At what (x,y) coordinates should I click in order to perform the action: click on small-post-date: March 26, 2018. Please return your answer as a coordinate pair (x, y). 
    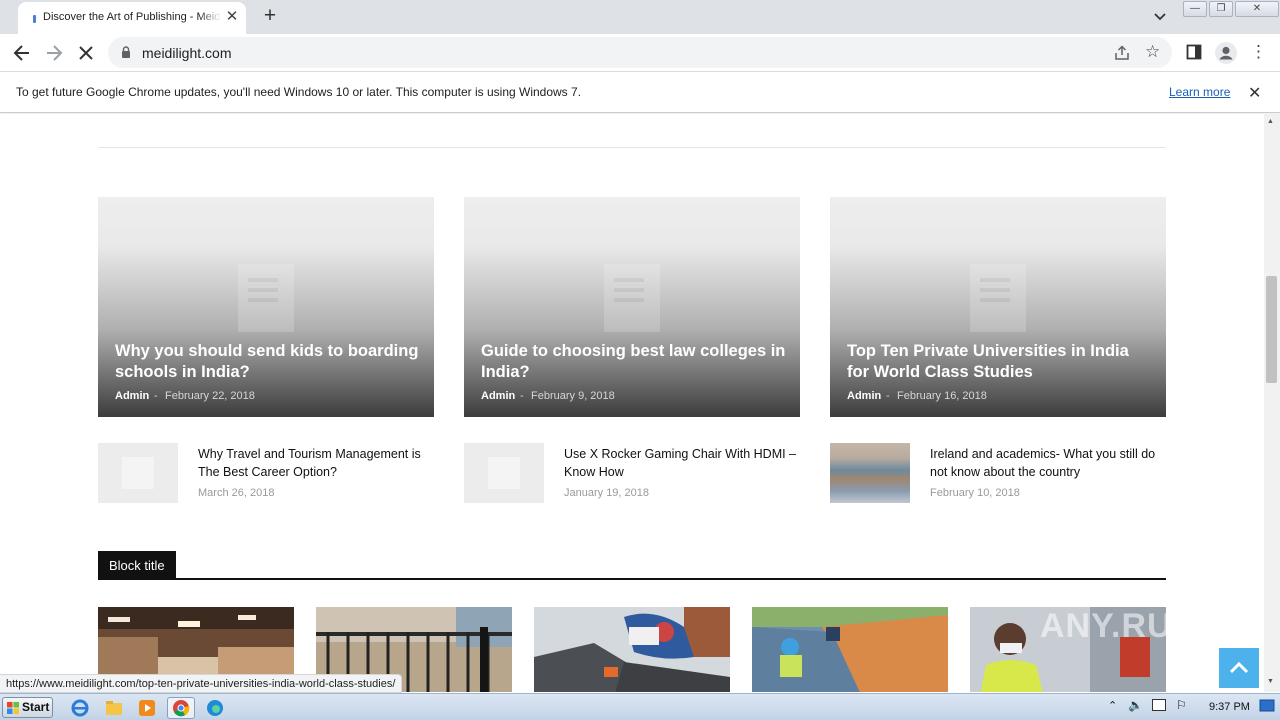
    Looking at the image, I should click on (236, 493).